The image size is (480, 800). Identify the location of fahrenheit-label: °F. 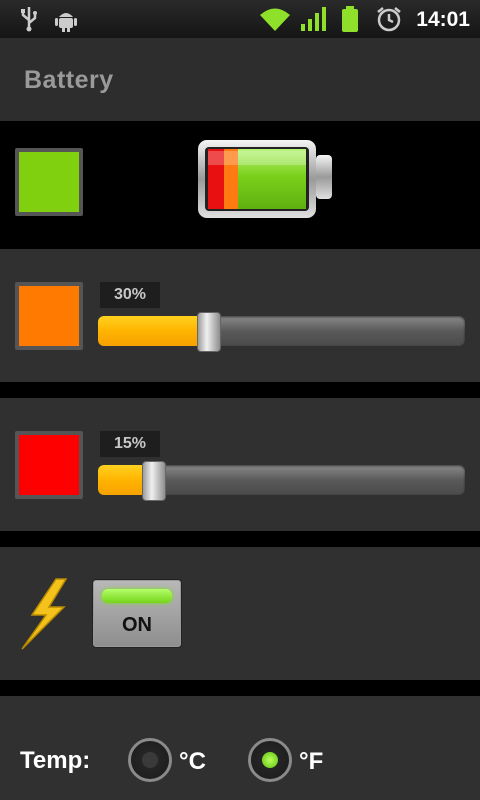
(311, 762).